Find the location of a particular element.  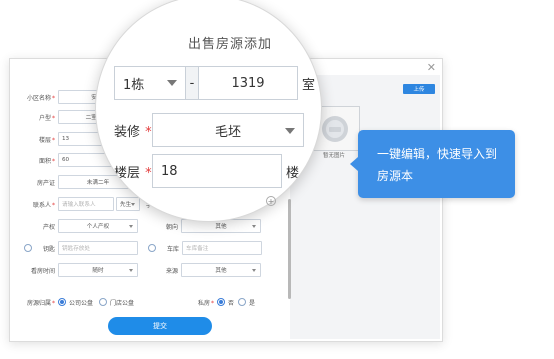

garage-input: 车库备注 is located at coordinates (222, 248).